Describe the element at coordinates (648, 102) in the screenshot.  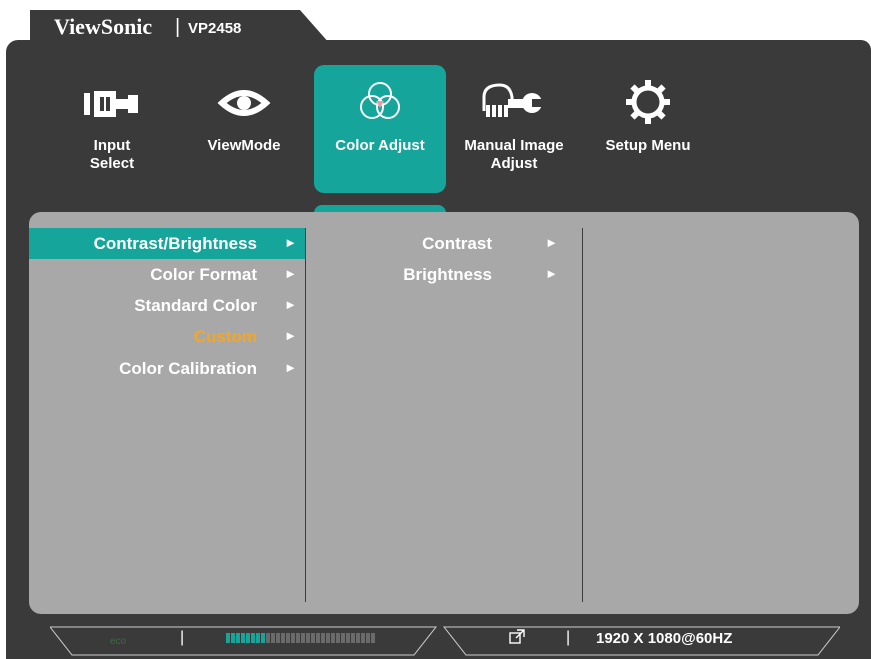
I see `gear-icon` at that location.